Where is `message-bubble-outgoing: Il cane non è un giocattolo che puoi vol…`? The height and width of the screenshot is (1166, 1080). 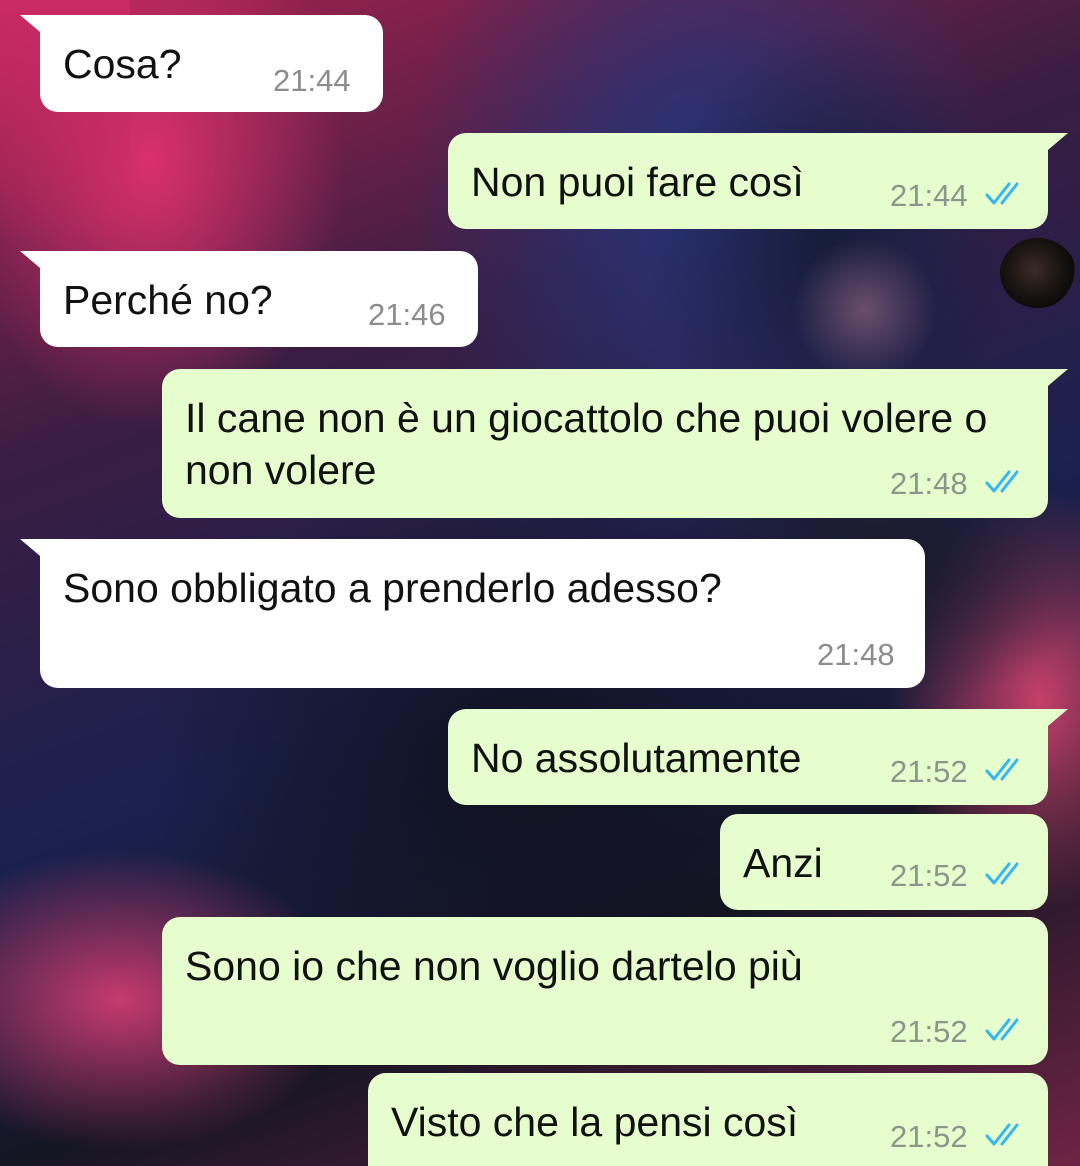
message-bubble-outgoing: Il cane non è un giocattolo che puoi vol… is located at coordinates (615, 443).